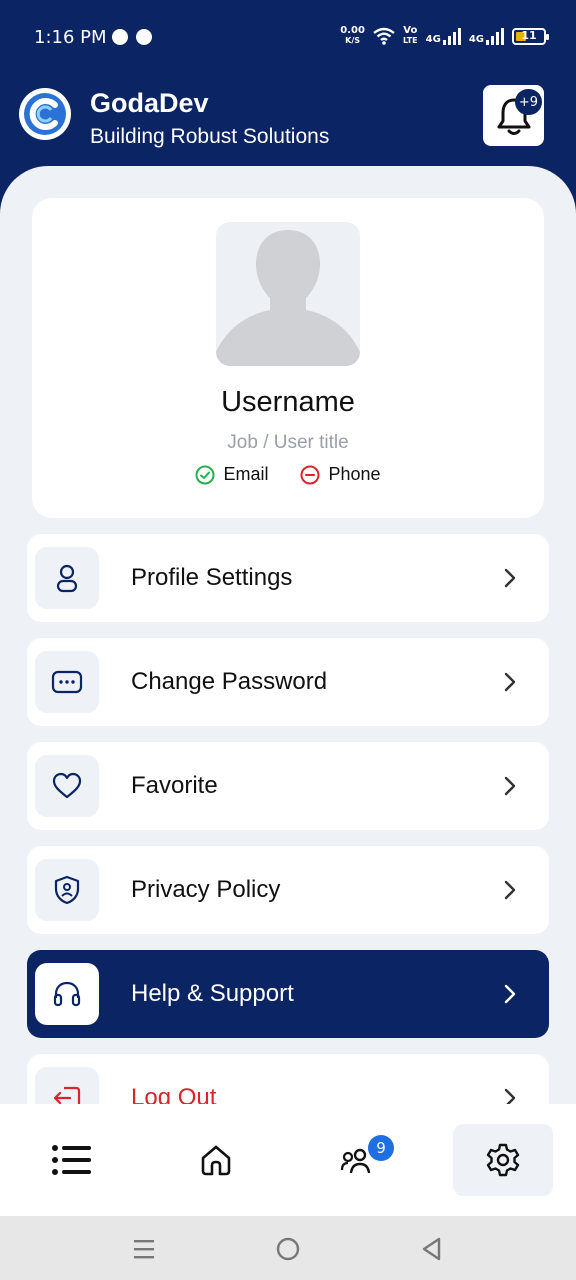 The width and height of the screenshot is (576, 1280). What do you see at coordinates (149, 103) in the screenshot?
I see `app-title: GodaDev` at bounding box center [149, 103].